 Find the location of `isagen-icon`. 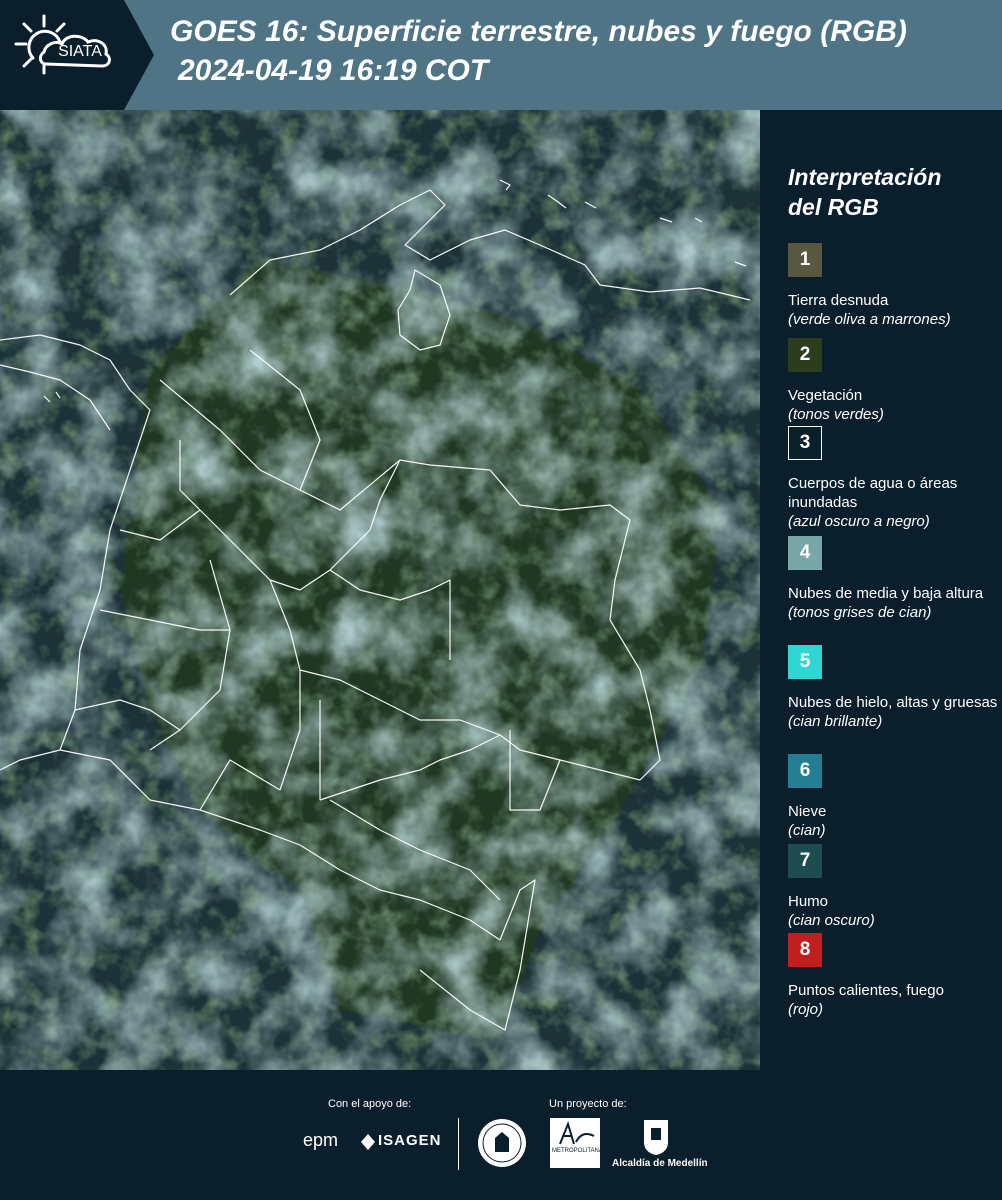

isagen-icon is located at coordinates (368, 1142).